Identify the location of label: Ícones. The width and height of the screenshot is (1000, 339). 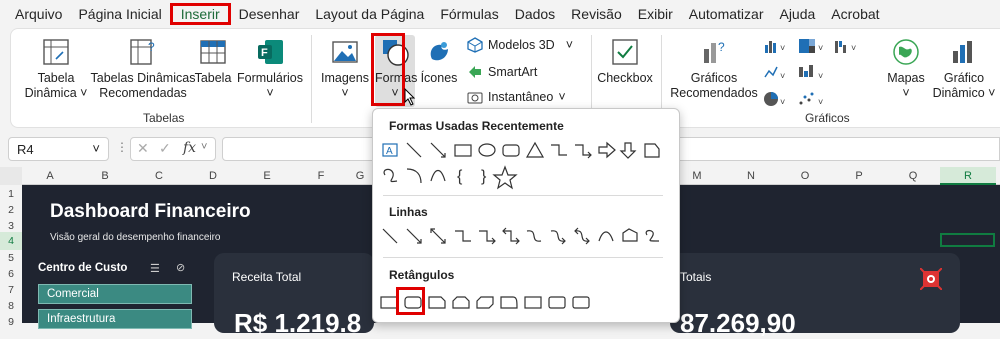
(439, 78).